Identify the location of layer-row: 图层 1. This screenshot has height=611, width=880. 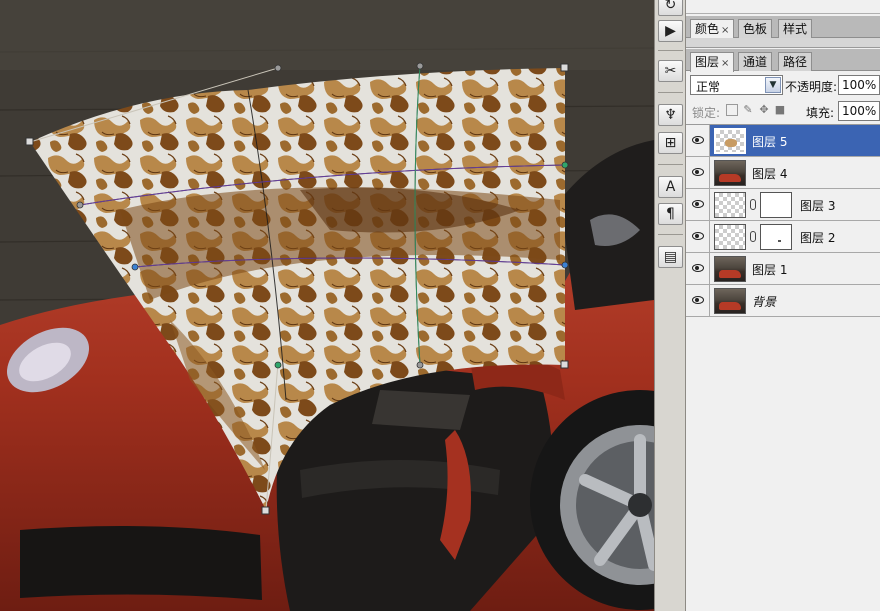
(783, 269).